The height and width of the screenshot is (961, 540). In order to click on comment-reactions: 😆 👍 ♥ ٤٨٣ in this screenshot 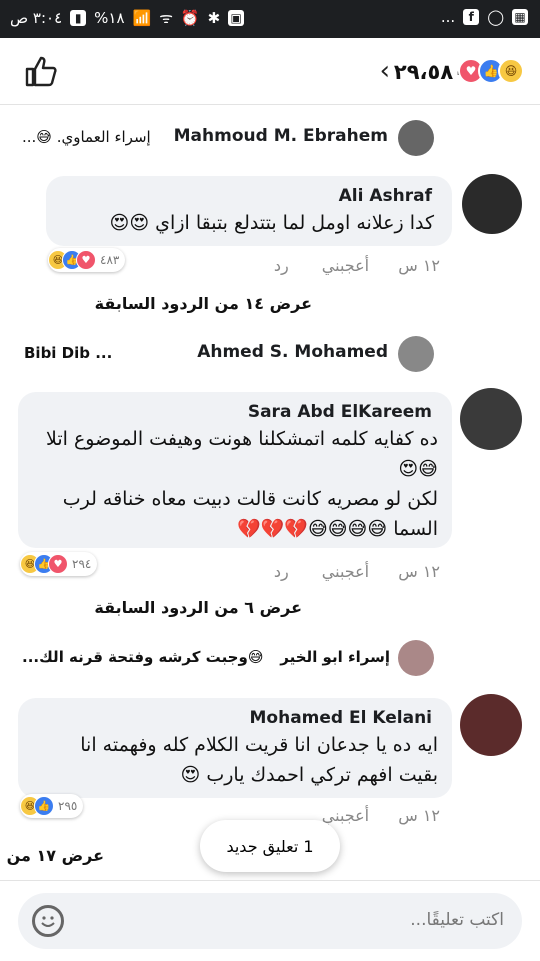, I will do `click(87, 260)`.